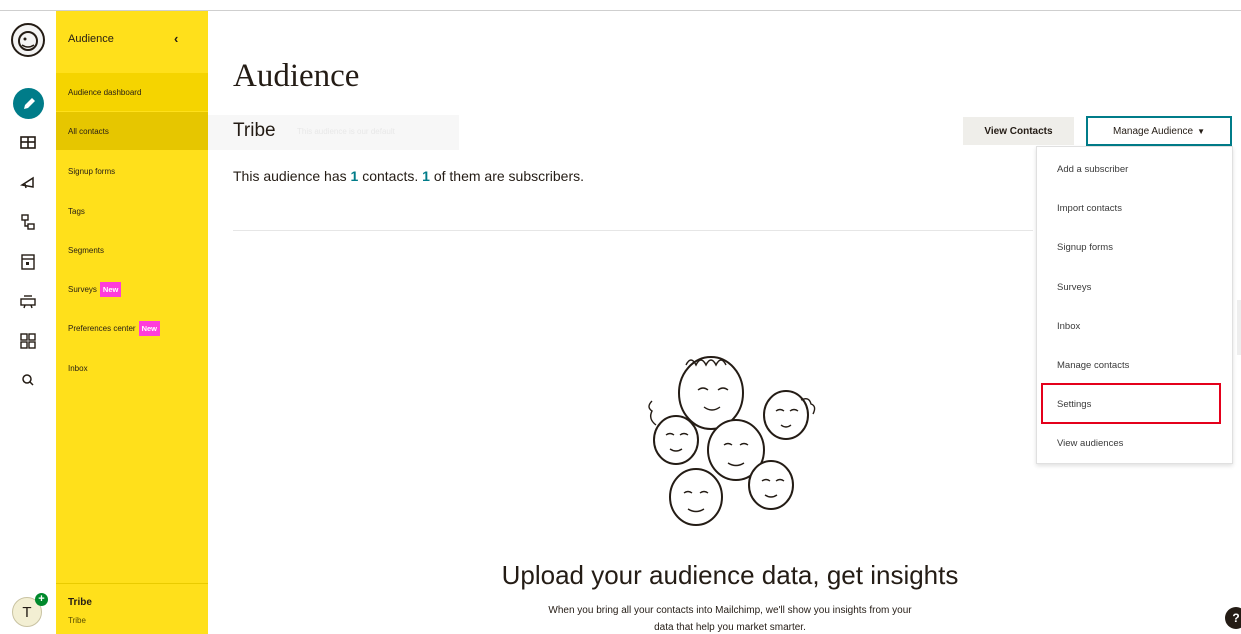 The width and height of the screenshot is (1241, 634). I want to click on chevron-left-icon: ‹, so click(176, 38).